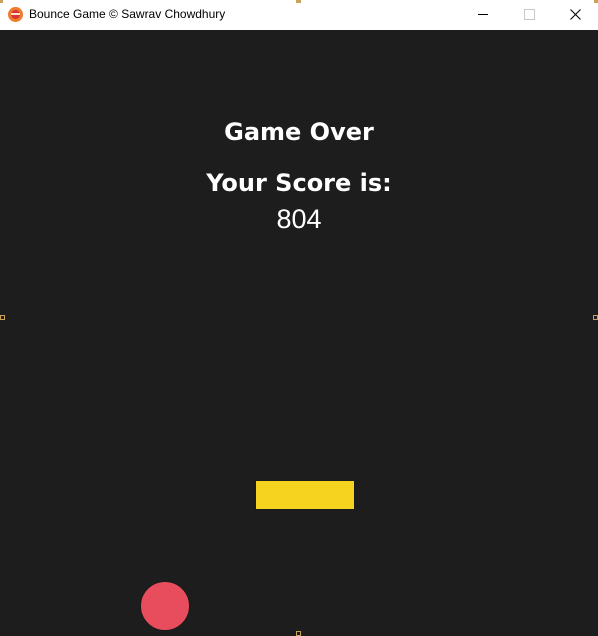  Describe the element at coordinates (305, 495) in the screenshot. I see `paddle` at that location.